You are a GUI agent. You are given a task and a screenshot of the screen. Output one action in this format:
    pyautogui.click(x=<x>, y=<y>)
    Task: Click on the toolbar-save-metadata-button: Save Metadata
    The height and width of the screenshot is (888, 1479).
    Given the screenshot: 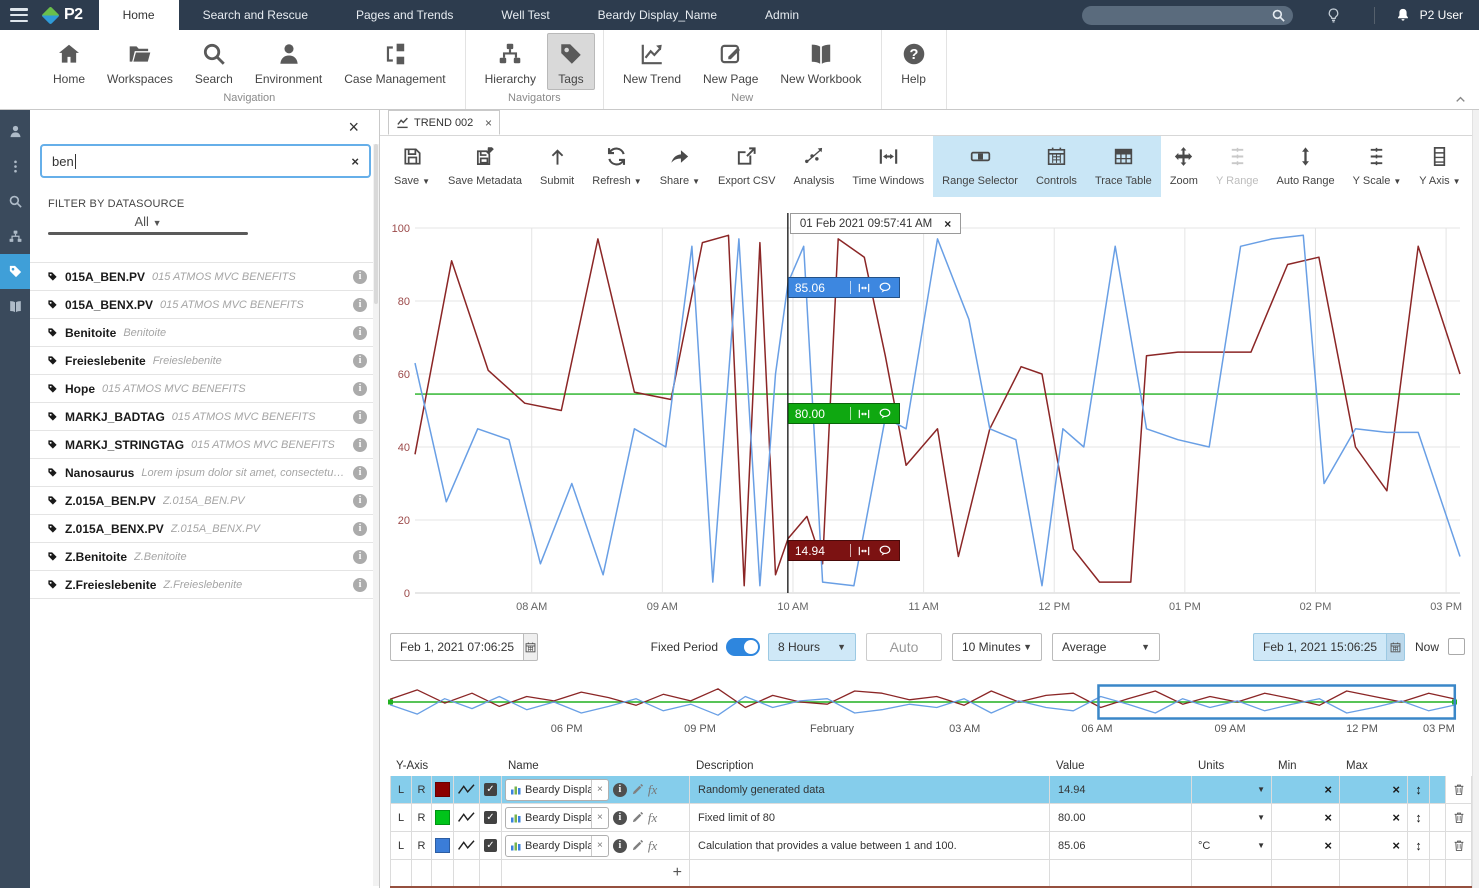 What is the action you would take?
    pyautogui.click(x=485, y=166)
    